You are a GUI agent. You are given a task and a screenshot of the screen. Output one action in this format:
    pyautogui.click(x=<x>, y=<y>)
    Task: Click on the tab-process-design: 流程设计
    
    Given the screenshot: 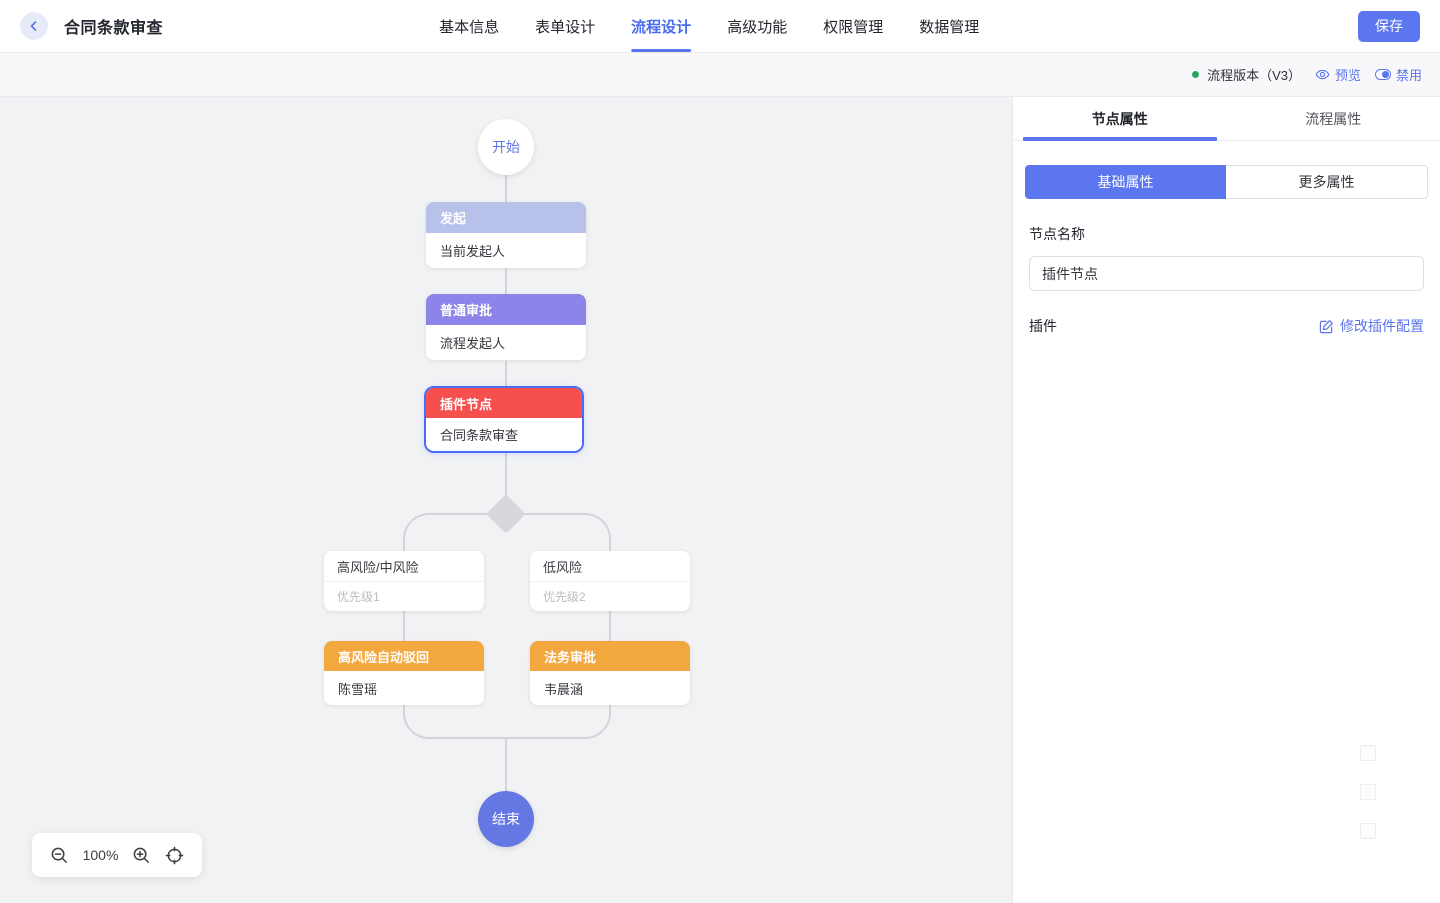 What is the action you would take?
    pyautogui.click(x=661, y=26)
    